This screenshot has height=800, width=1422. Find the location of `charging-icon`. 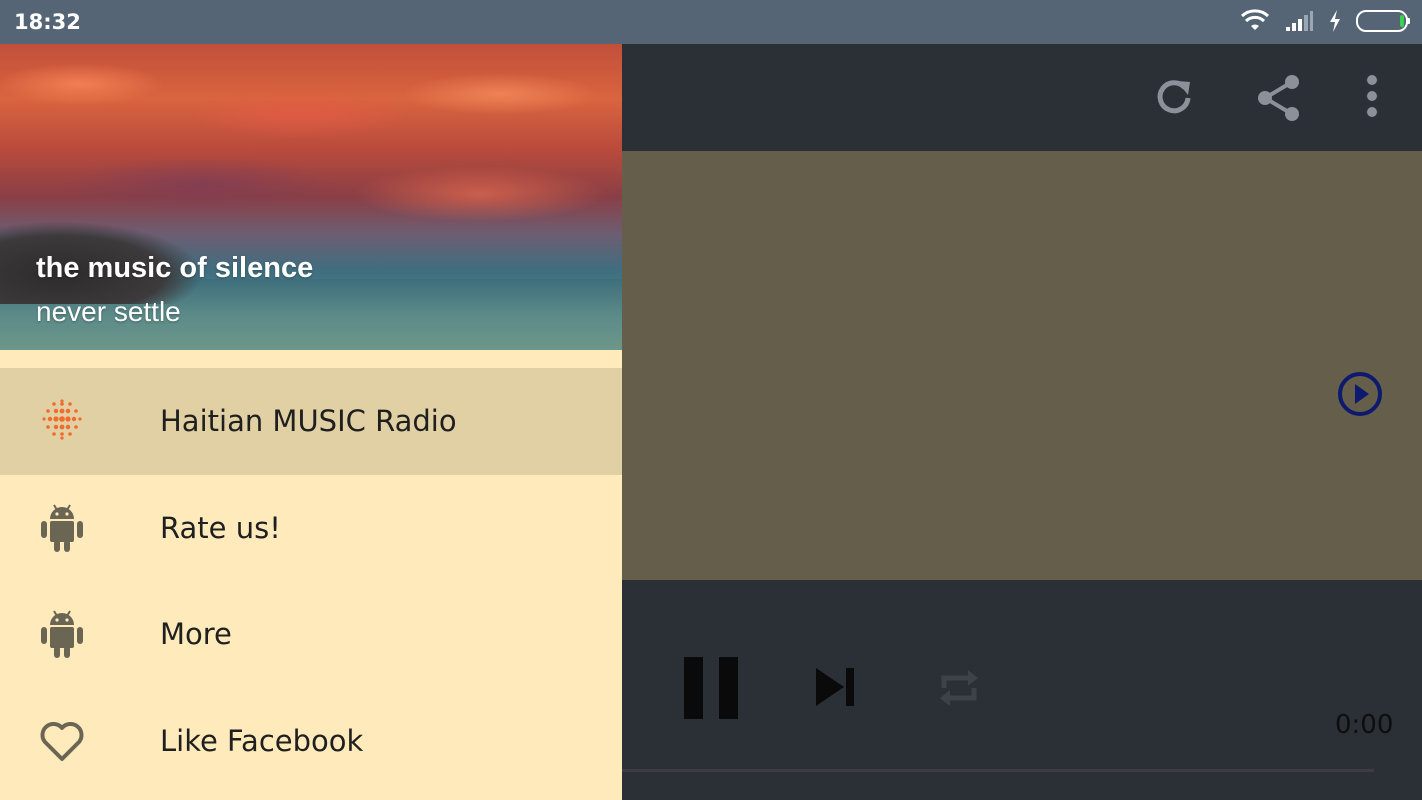

charging-icon is located at coordinates (1335, 21).